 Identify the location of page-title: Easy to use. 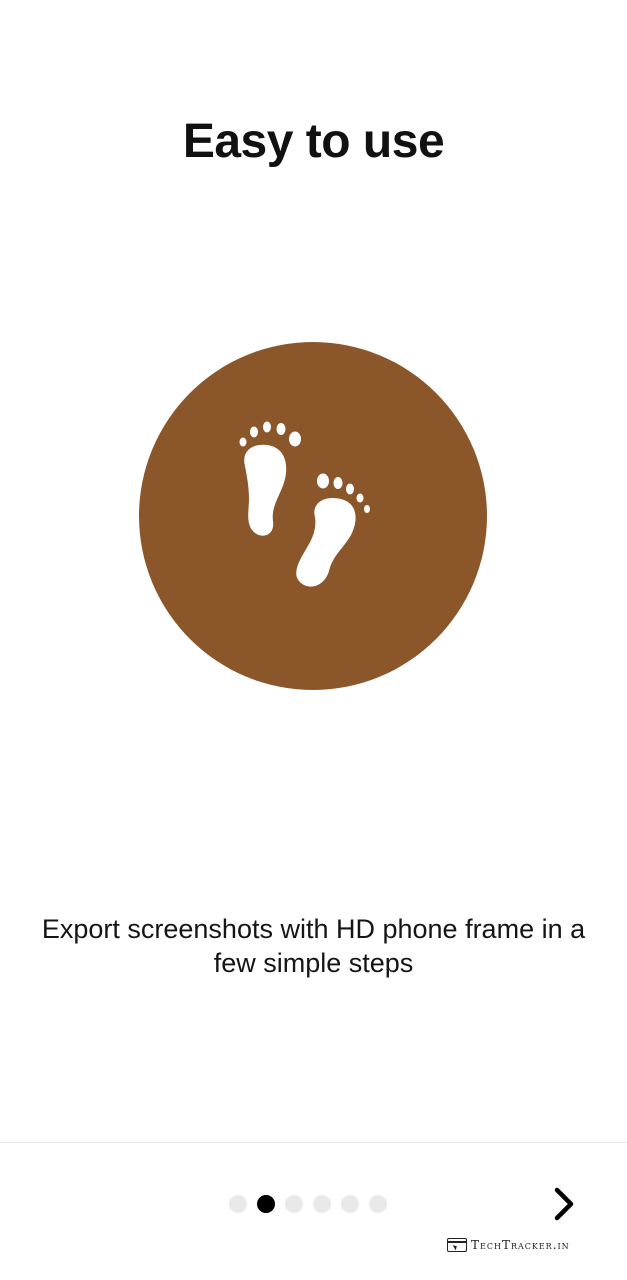
(313, 141).